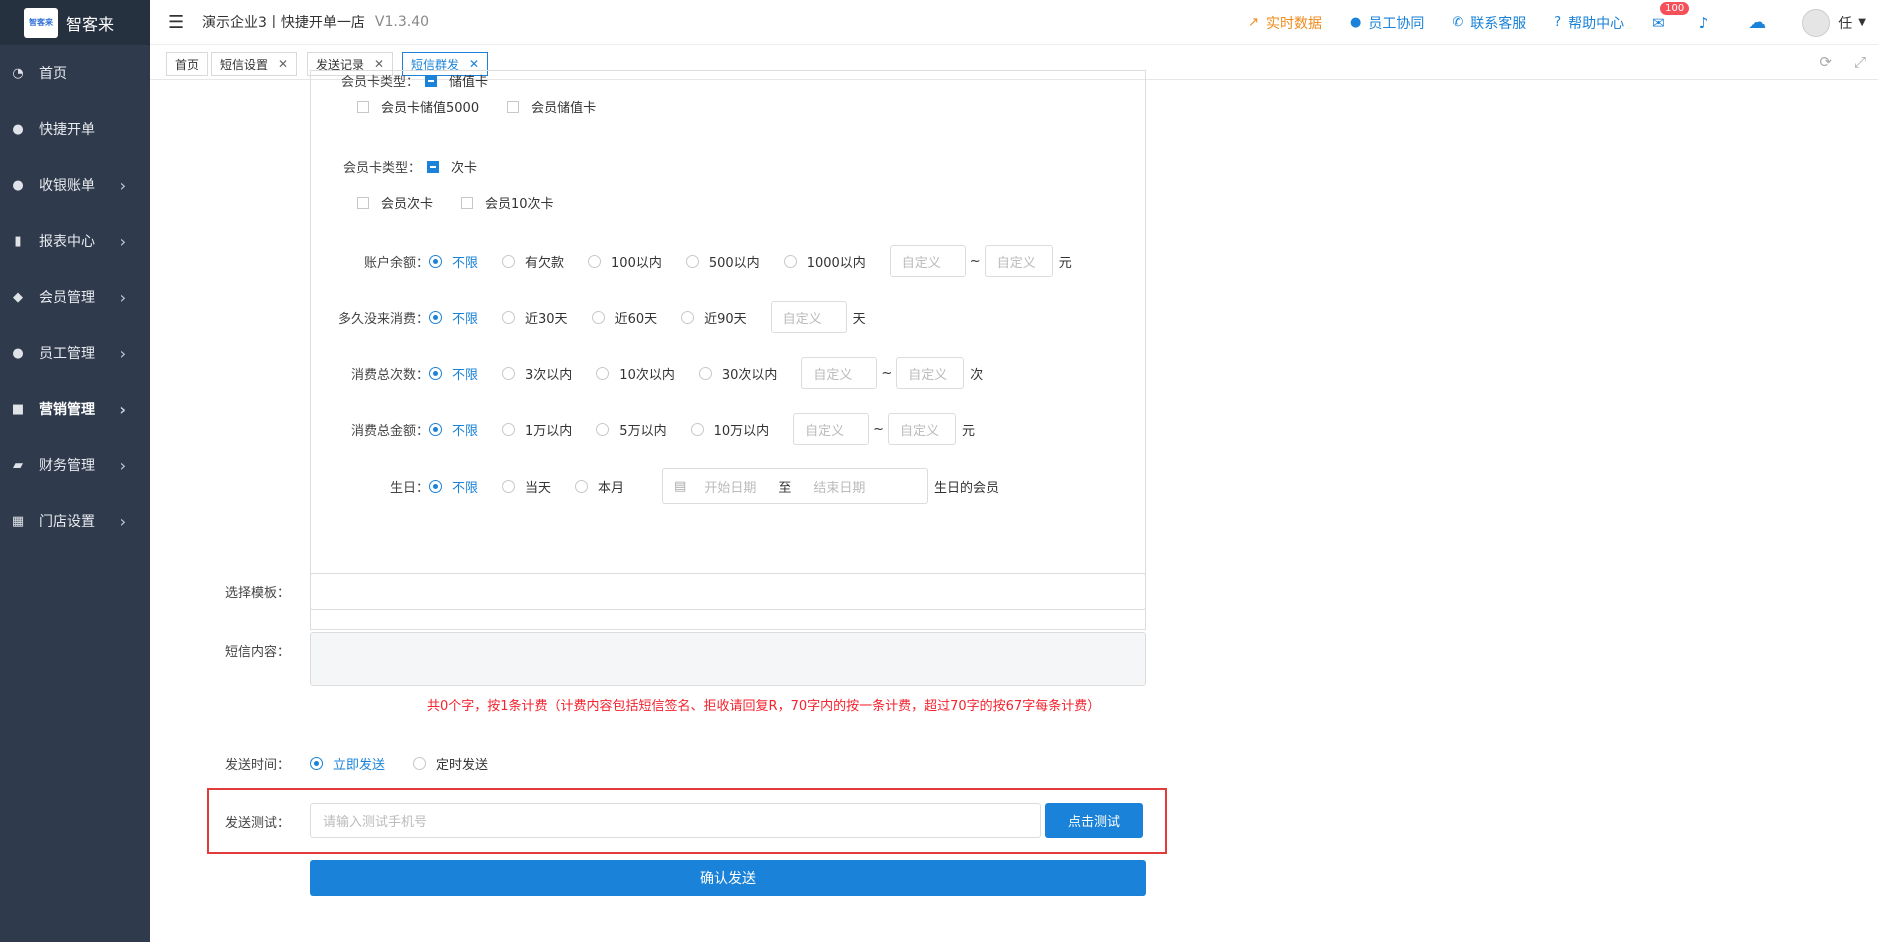  I want to click on sidebar-item-store-settings: ▦ 门店设置 ›, so click(75, 521).